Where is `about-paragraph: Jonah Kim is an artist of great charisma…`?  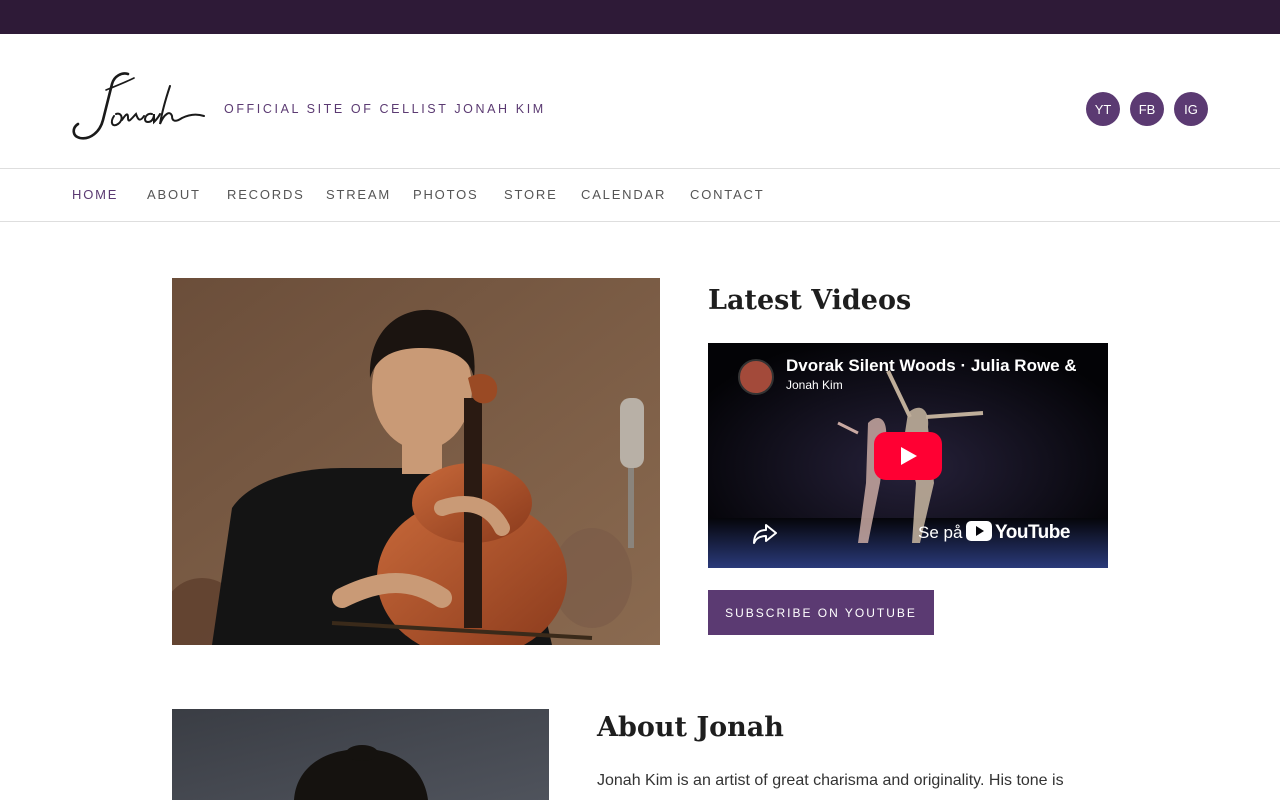 about-paragraph: Jonah Kim is an artist of great charisma… is located at coordinates (830, 780).